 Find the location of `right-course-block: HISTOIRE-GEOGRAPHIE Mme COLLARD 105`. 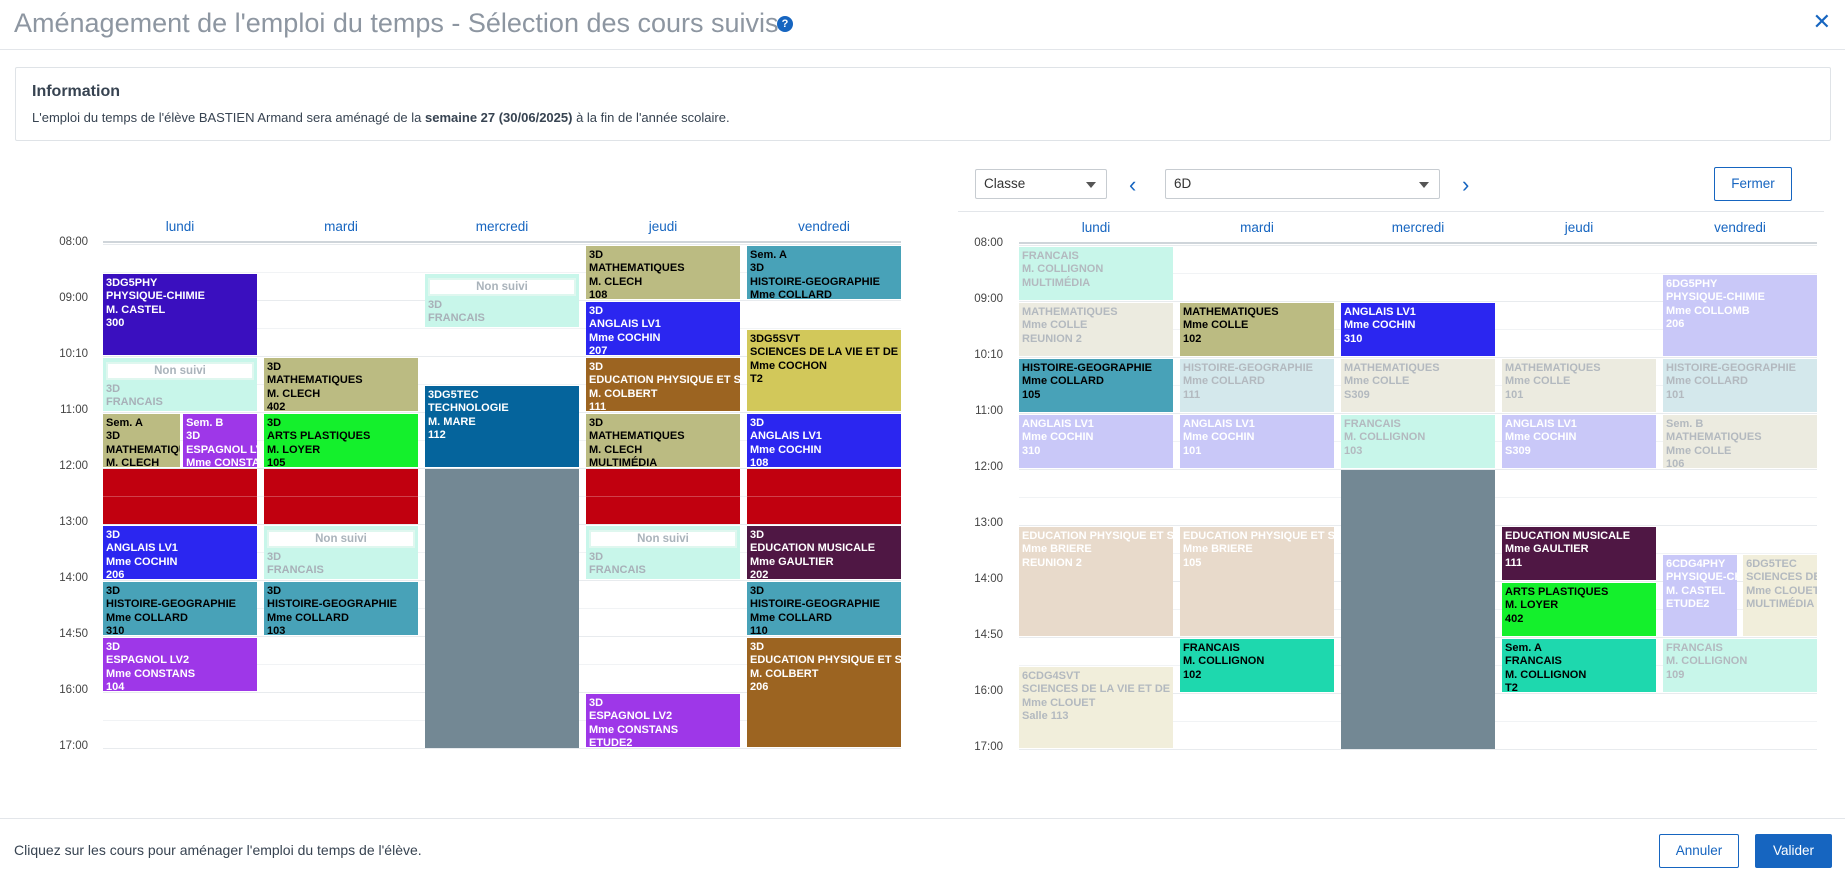

right-course-block: HISTOIRE-GEOGRAPHIE Mme COLLARD 105 is located at coordinates (1096, 385).